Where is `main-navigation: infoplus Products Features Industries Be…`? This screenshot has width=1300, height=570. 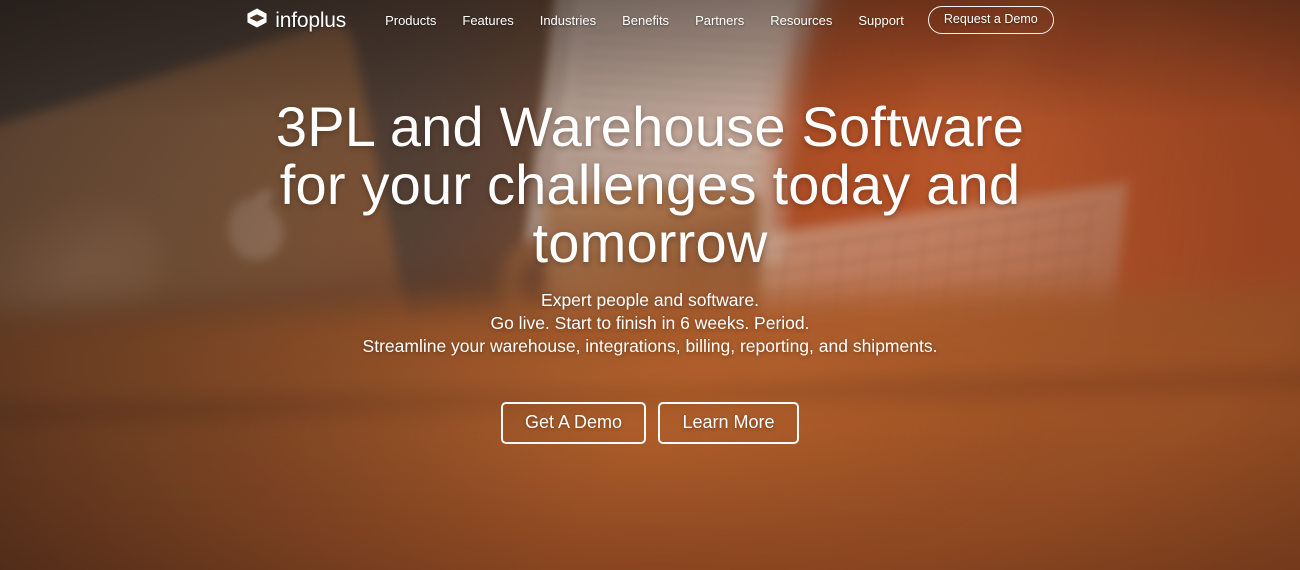
main-navigation: infoplus Products Features Industries Be… is located at coordinates (650, 20).